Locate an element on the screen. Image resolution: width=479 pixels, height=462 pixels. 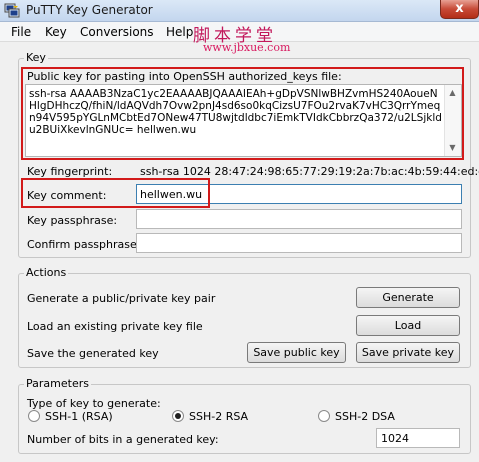
save-label: Save the generated key is located at coordinates (93, 353).